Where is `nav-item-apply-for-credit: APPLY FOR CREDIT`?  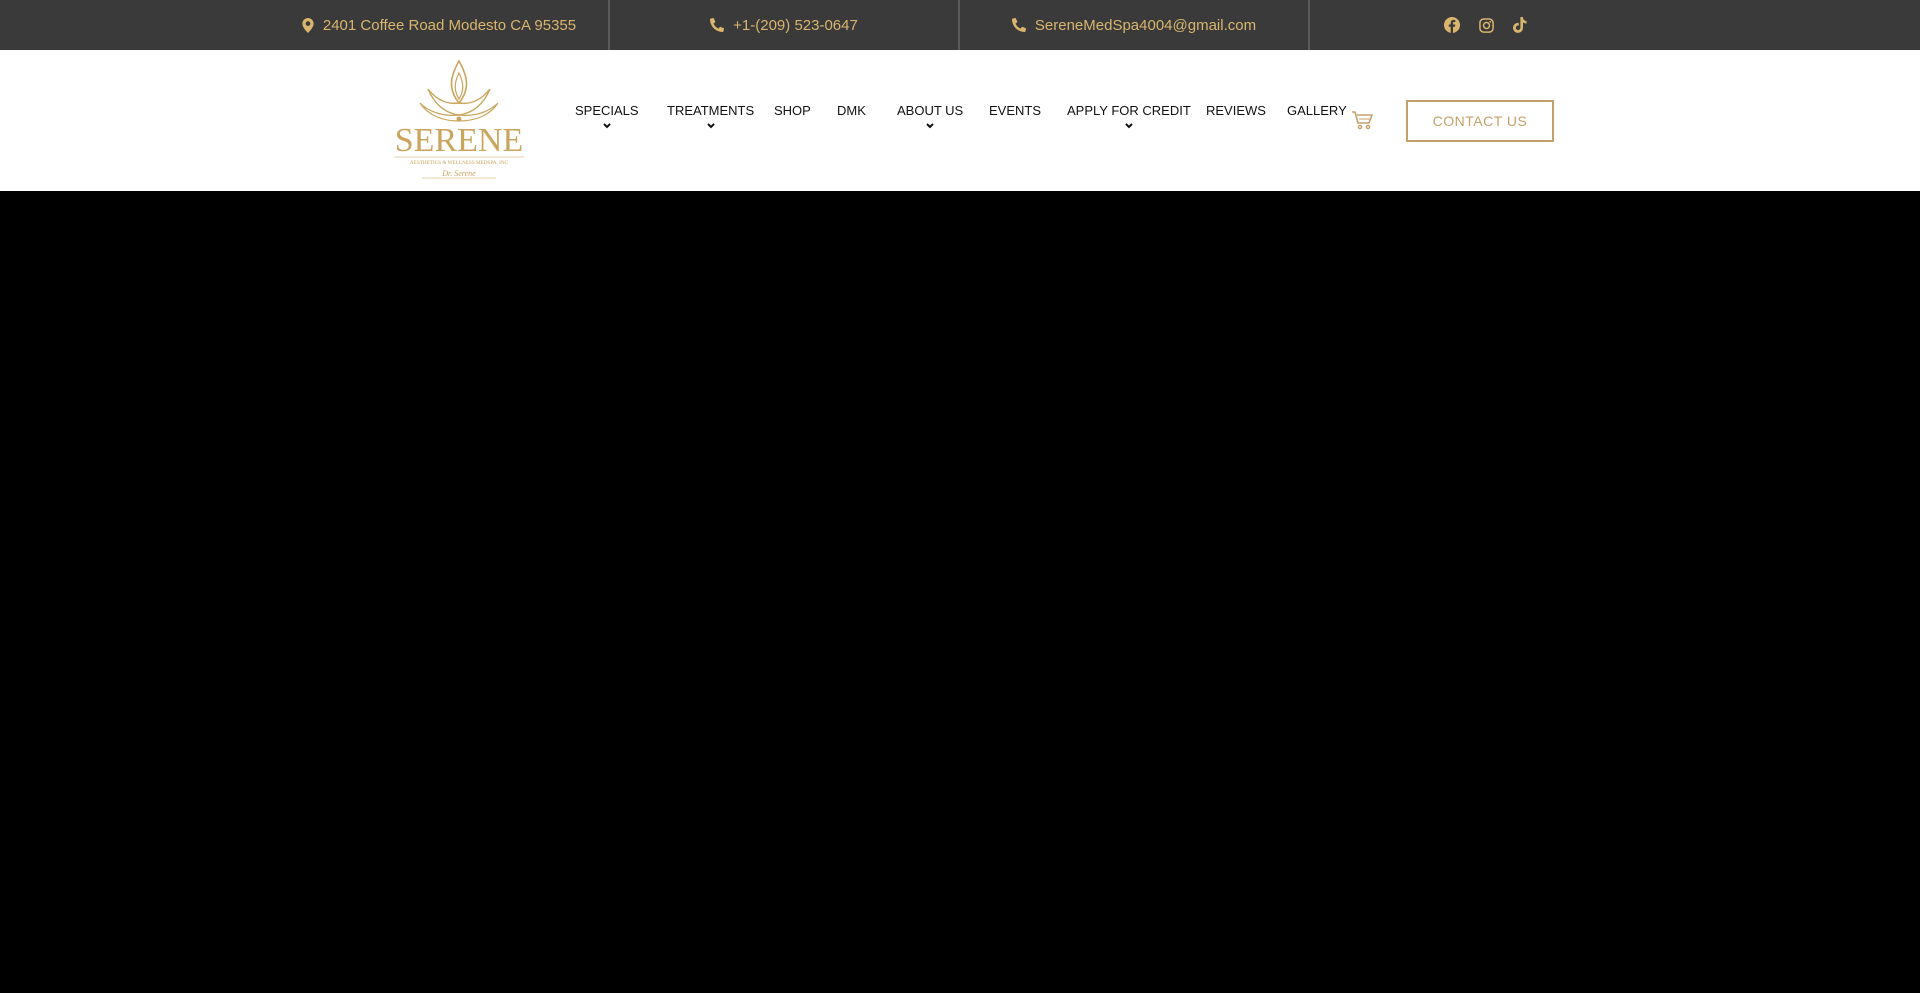
nav-item-apply-for-credit: APPLY FOR CREDIT is located at coordinates (1129, 116).